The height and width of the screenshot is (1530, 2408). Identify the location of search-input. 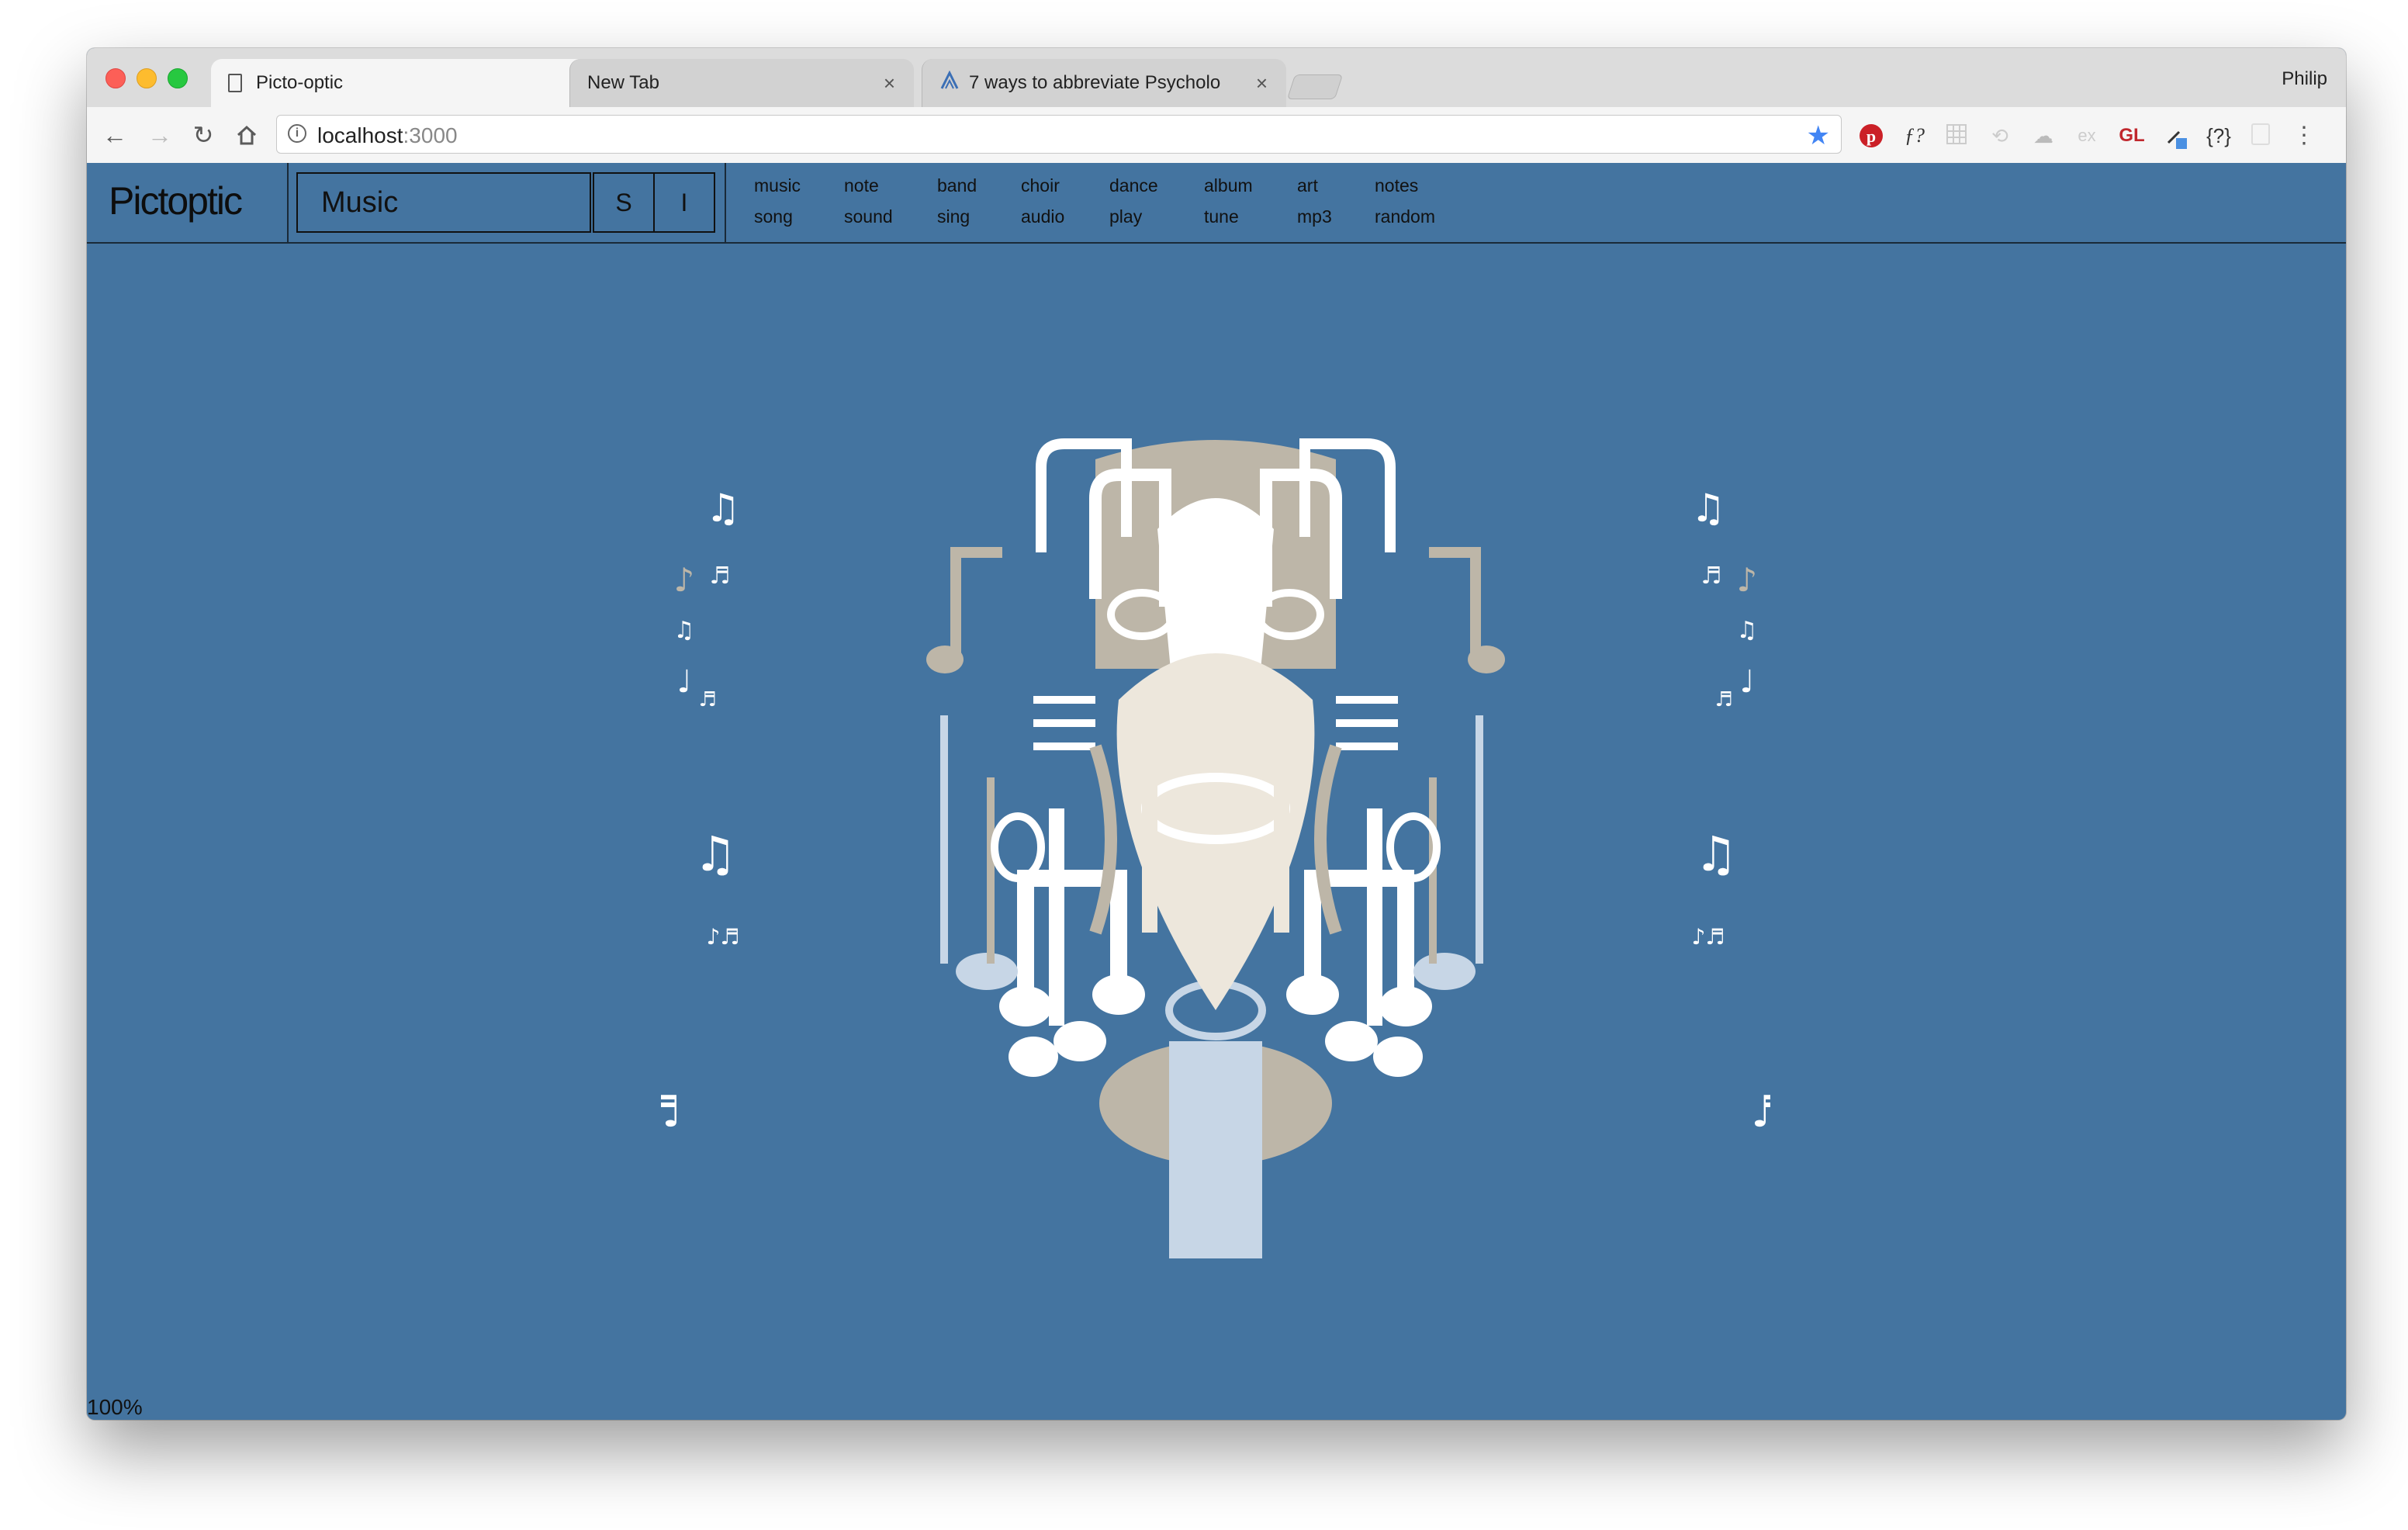
(444, 202).